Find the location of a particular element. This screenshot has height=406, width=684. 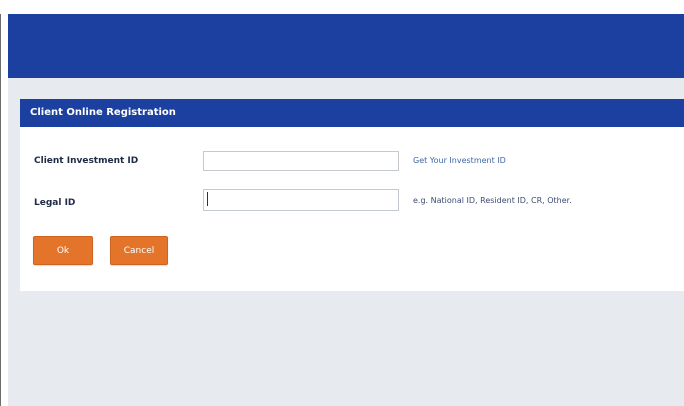

legal-id-label: Legal ID is located at coordinates (55, 203).